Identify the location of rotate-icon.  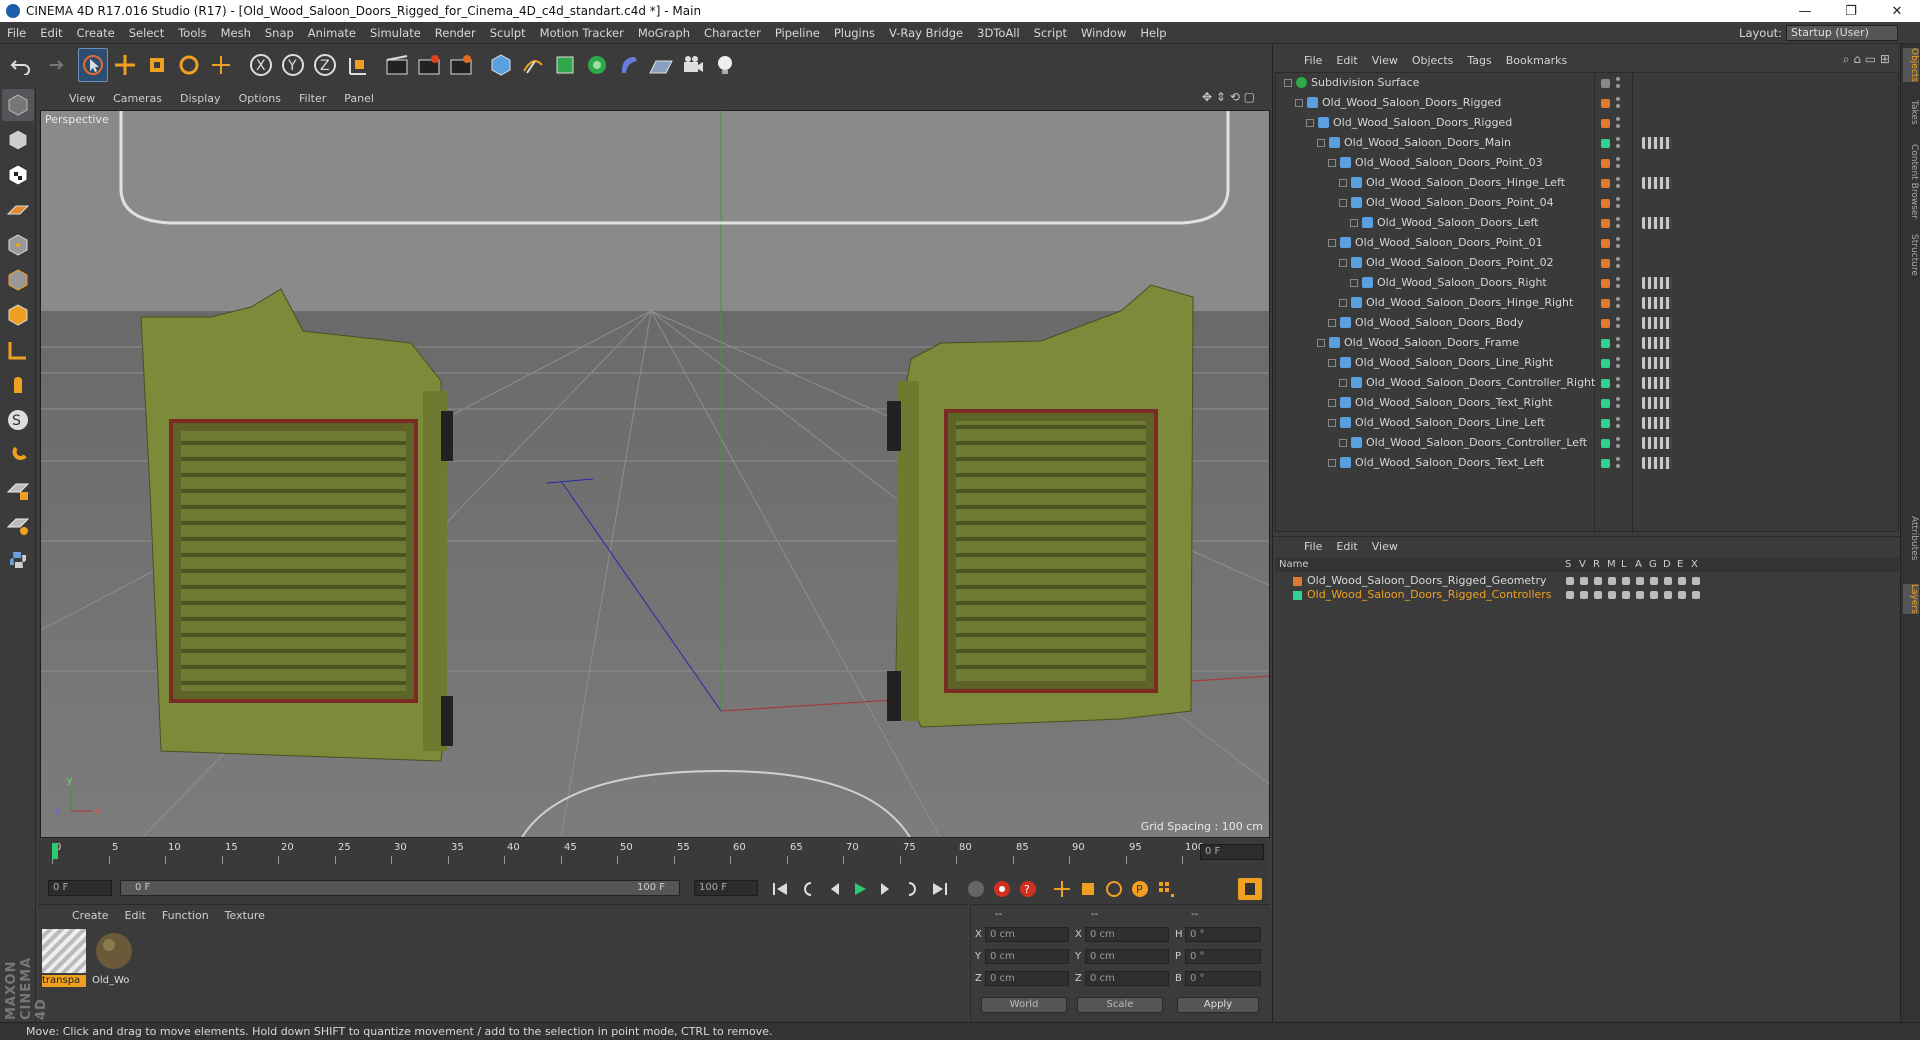
(189, 65).